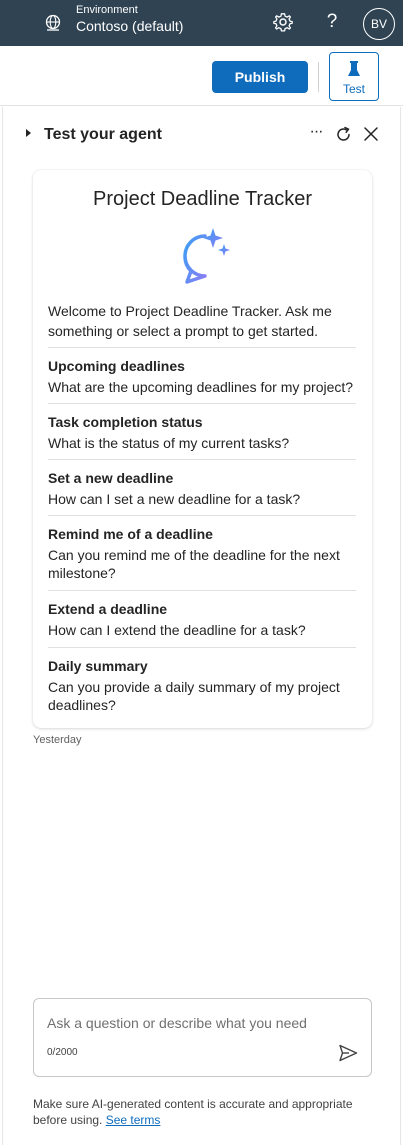 The width and height of the screenshot is (403, 1145). I want to click on test-button-label: Test, so click(353, 89).